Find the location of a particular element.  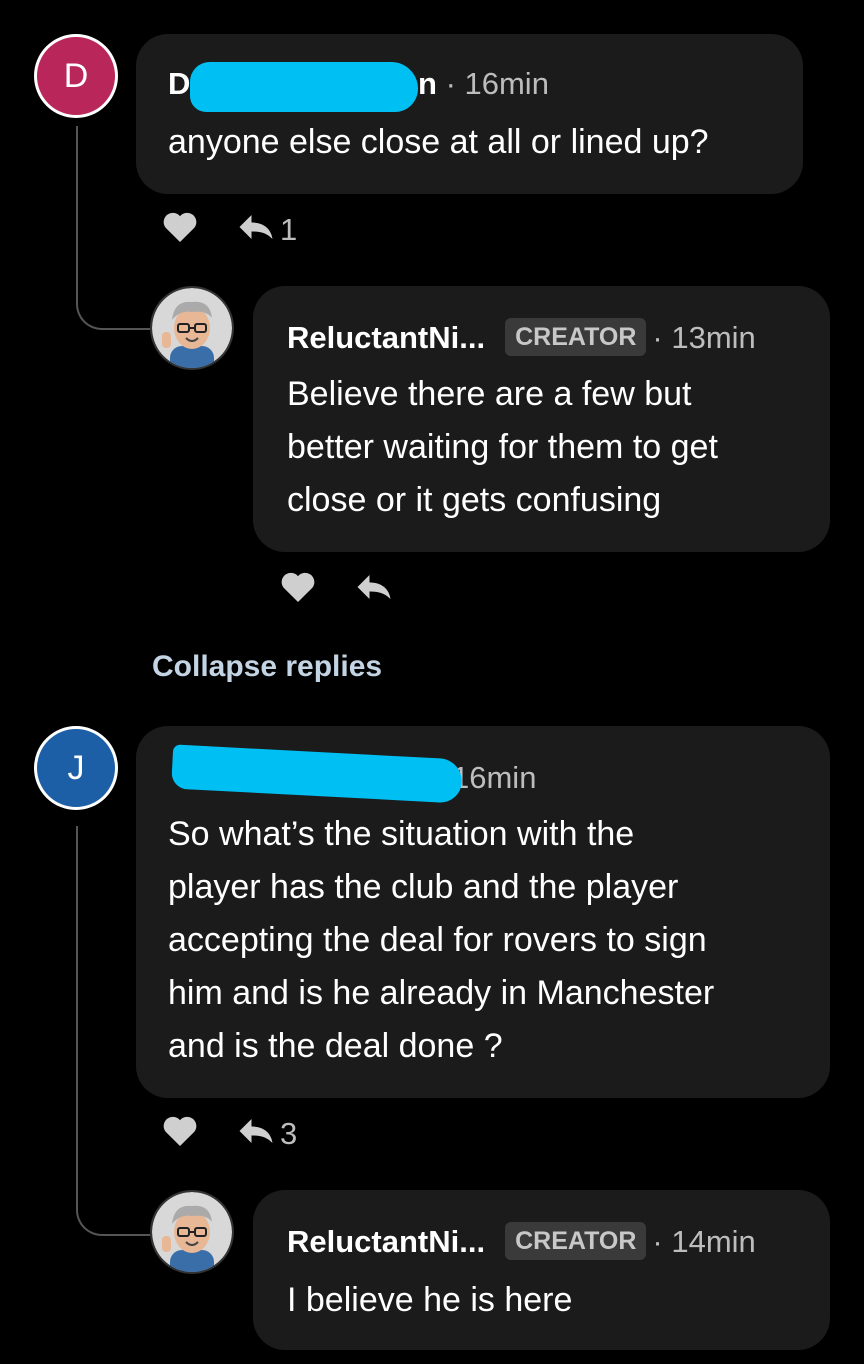

comment-time-line: 16min is located at coordinates (494, 778).